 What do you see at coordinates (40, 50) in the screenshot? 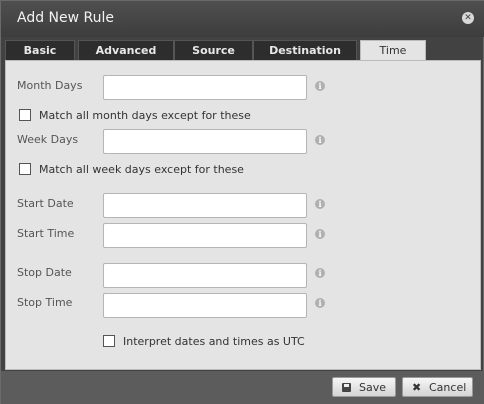
I see `tab-basic: Basic` at bounding box center [40, 50].